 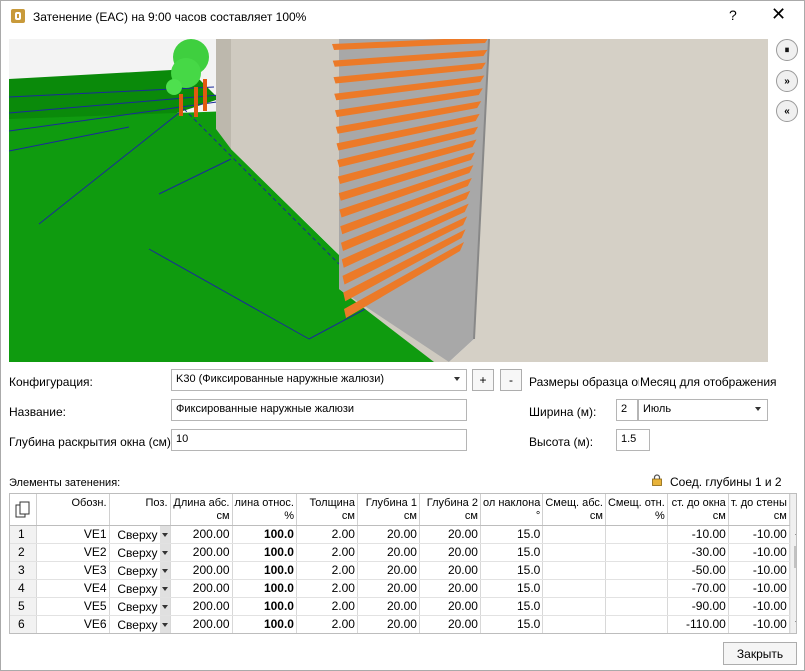 I want to click on table-cell: -50.00, so click(x=698, y=570).